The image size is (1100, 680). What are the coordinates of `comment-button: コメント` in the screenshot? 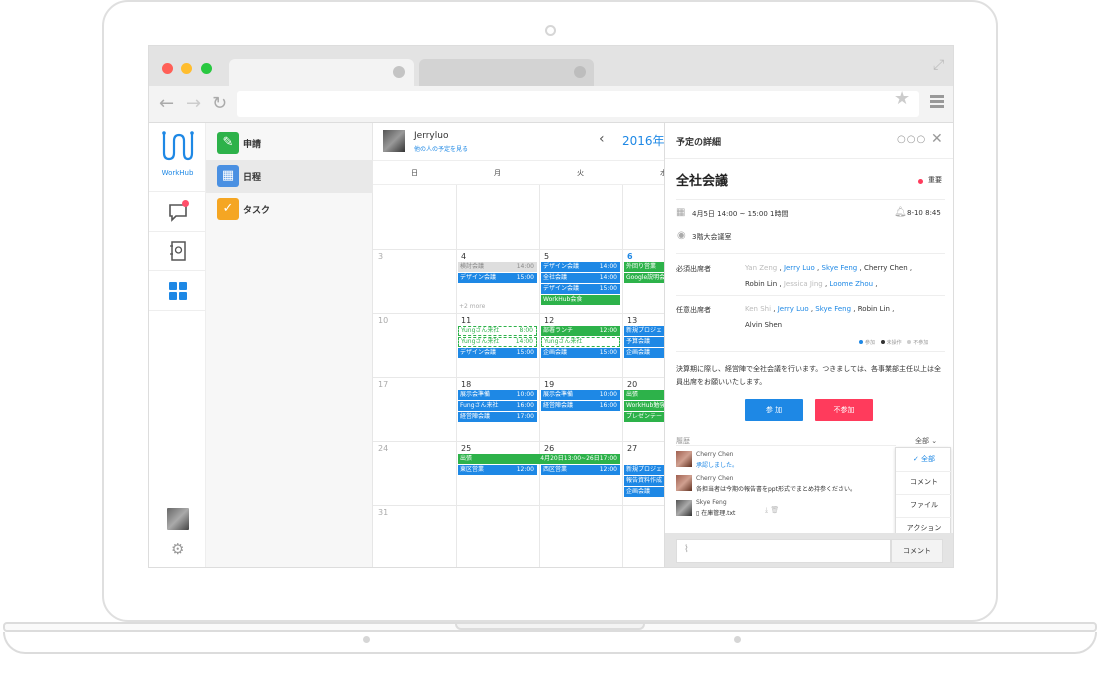 It's located at (917, 551).